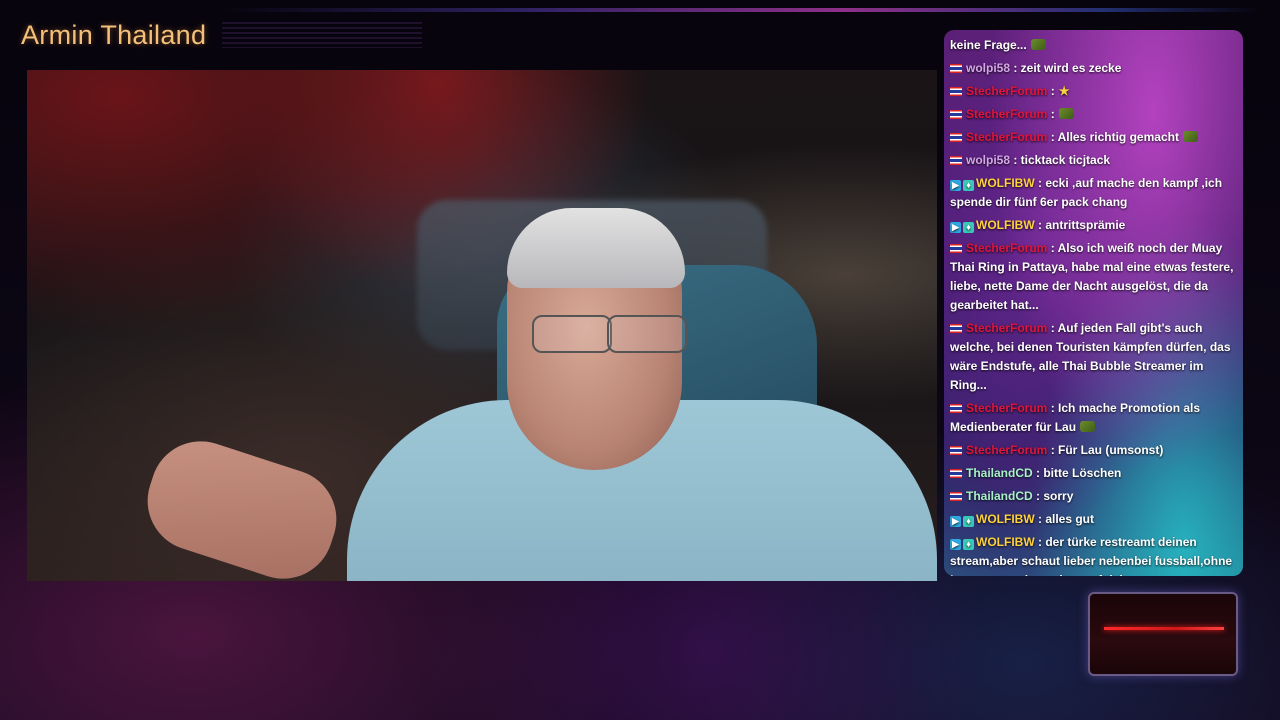 This screenshot has width=1280, height=720. What do you see at coordinates (1114, 137) in the screenshot?
I see `chat-text: : Alles richtig gemacht` at bounding box center [1114, 137].